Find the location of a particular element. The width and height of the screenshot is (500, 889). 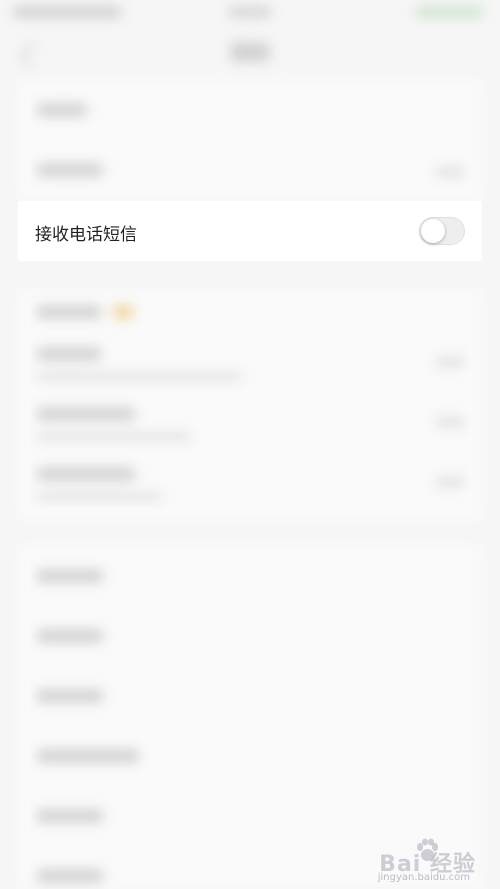

badge-icon is located at coordinates (123, 312).